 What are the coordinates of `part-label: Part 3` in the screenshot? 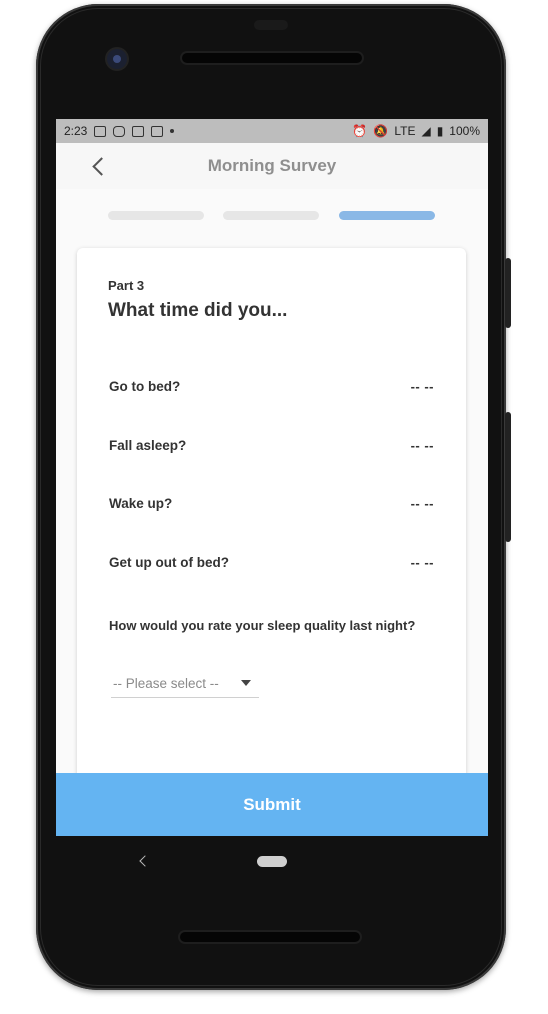 It's located at (126, 285).